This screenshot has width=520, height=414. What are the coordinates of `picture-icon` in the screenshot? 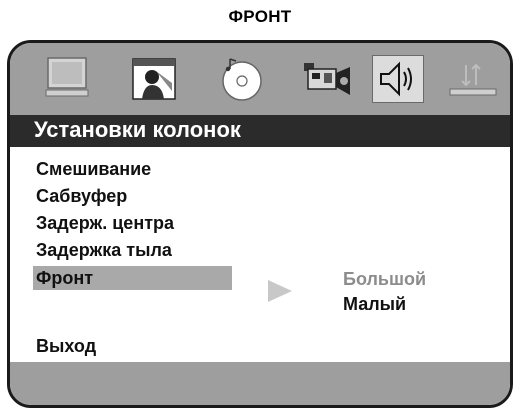 It's located at (154, 79).